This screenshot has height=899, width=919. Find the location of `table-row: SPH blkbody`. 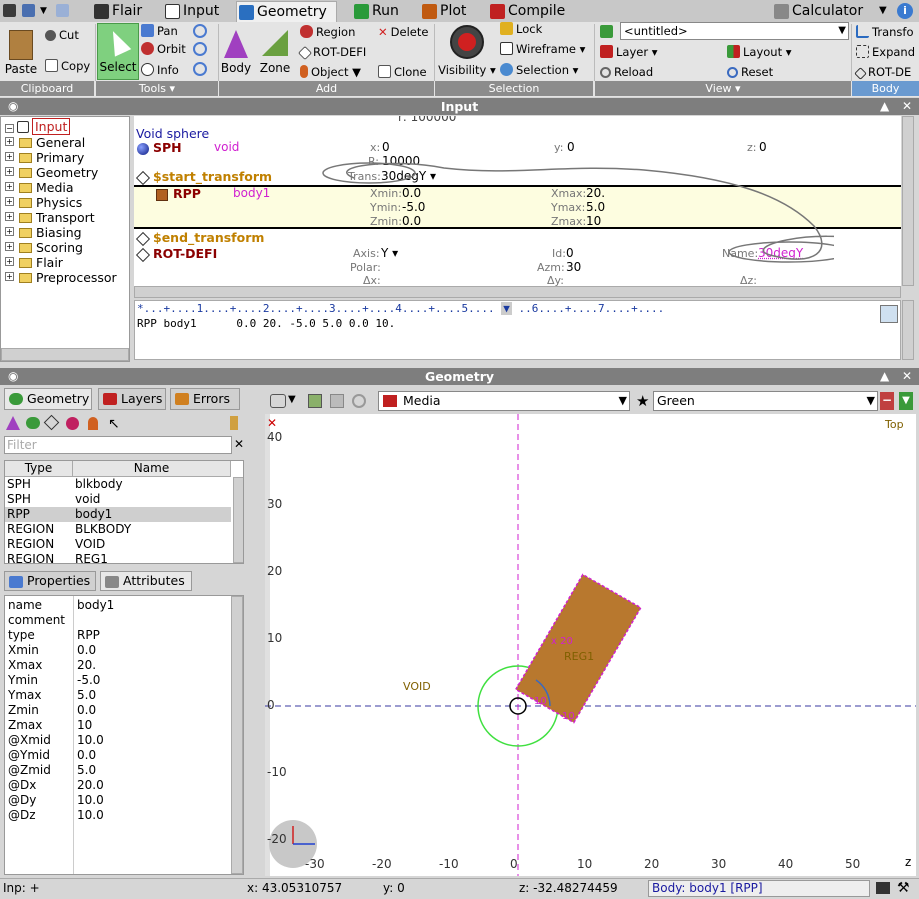

table-row: SPH blkbody is located at coordinates (118, 484).